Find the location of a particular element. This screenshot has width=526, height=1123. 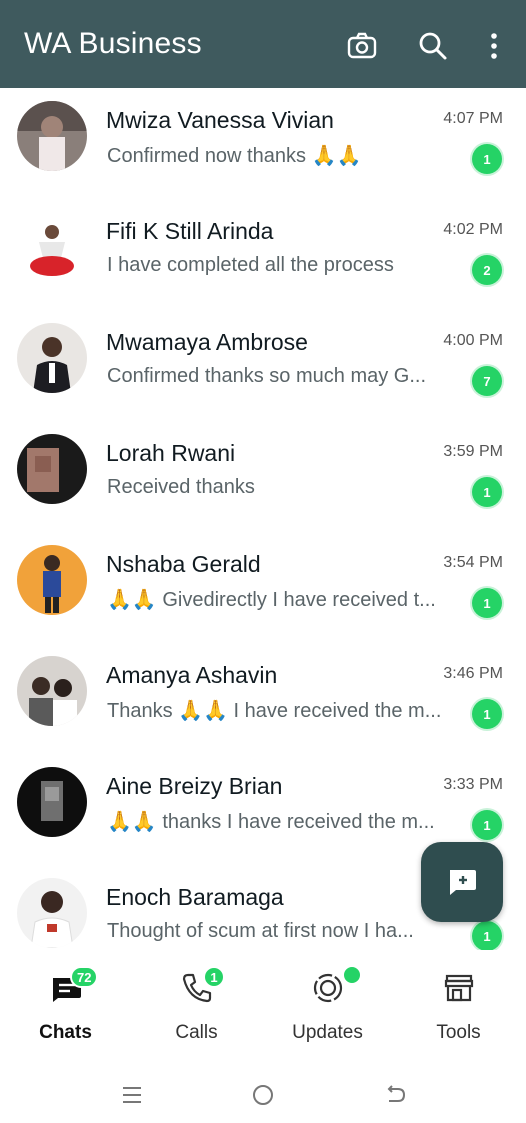

chats-badge: 72 is located at coordinates (84, 977).